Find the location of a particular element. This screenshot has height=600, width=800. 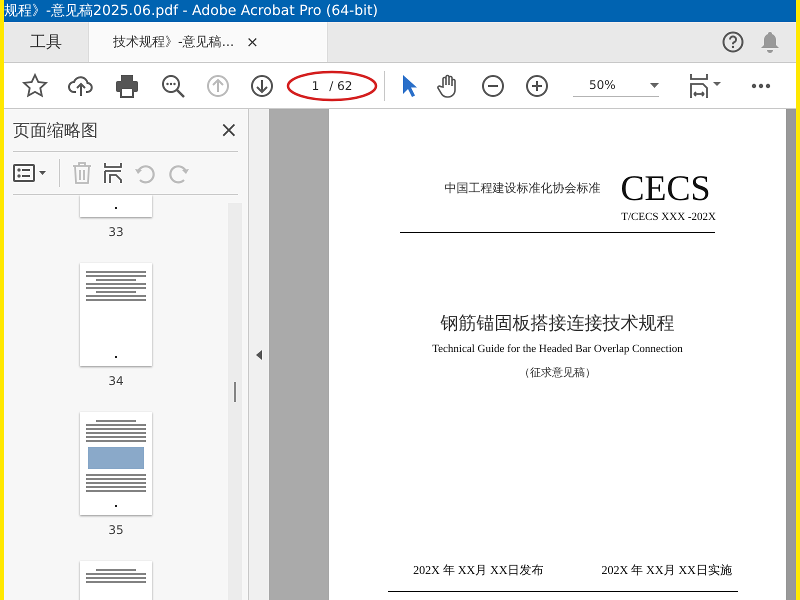

logo-text: CECS is located at coordinates (665, 188).